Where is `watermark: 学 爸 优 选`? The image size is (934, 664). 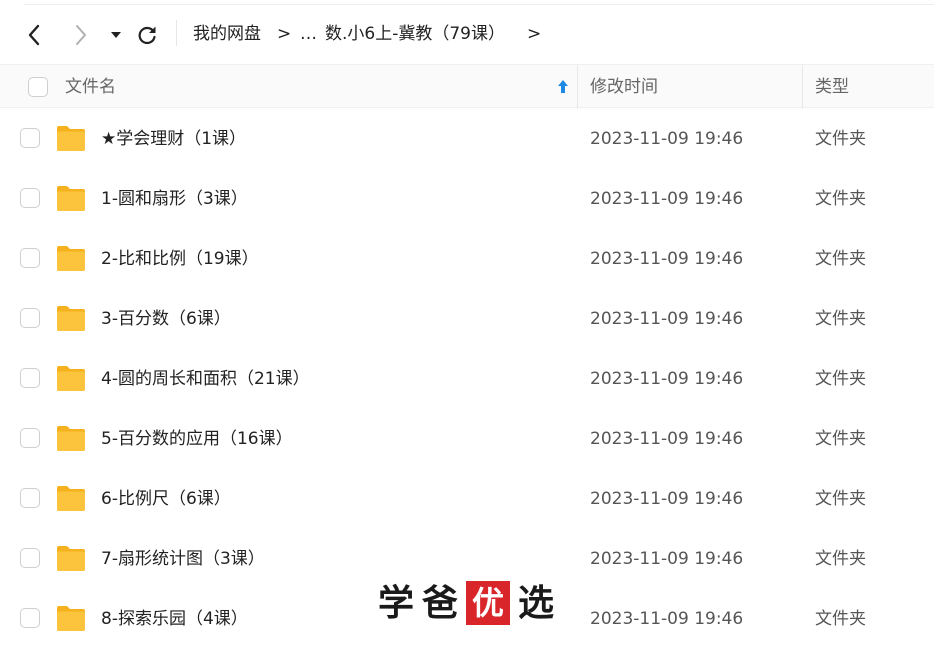 watermark: 学 爸 优 选 is located at coordinates (466, 603).